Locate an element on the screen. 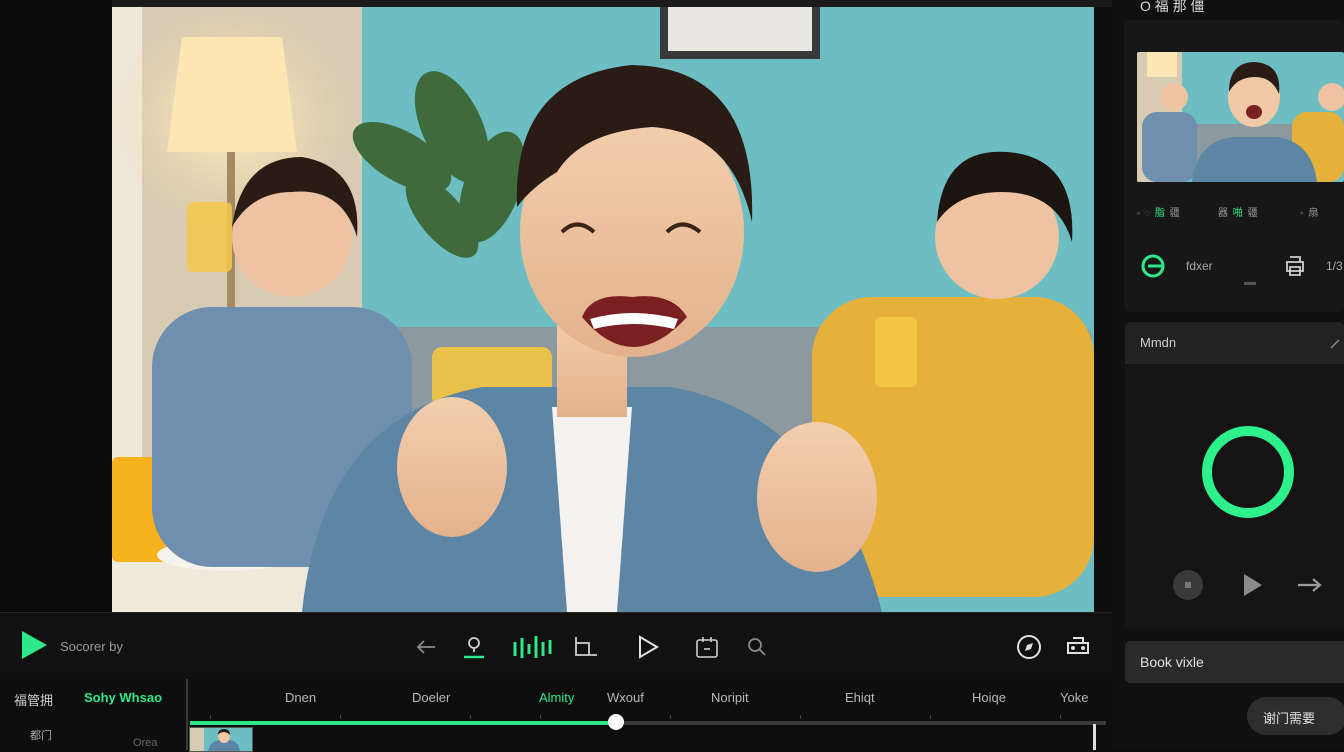 The image size is (1344, 752). track-tab: Hoiqe is located at coordinates (989, 697).